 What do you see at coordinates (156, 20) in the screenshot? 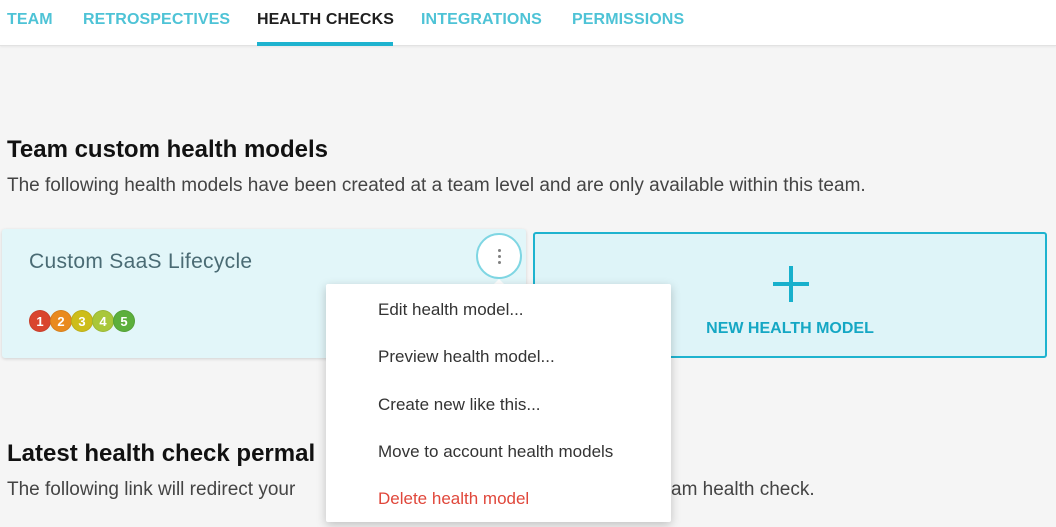
I see `tab-retrospectives: RETROSPECTIVES` at bounding box center [156, 20].